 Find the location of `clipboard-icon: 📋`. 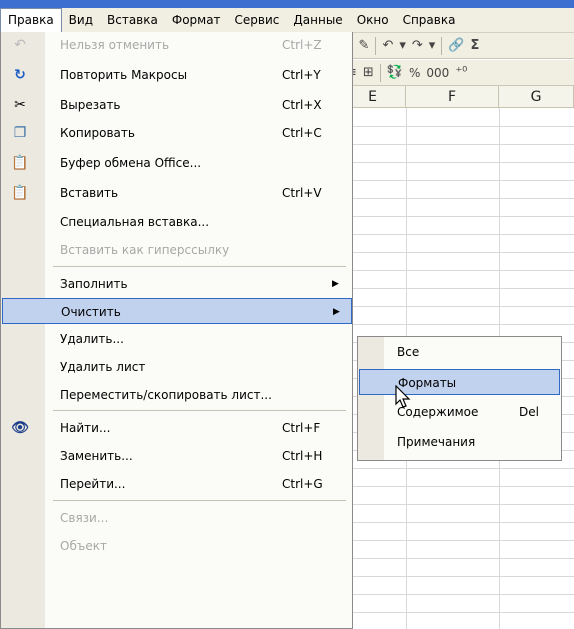

clipboard-icon: 📋 is located at coordinates (20, 163).